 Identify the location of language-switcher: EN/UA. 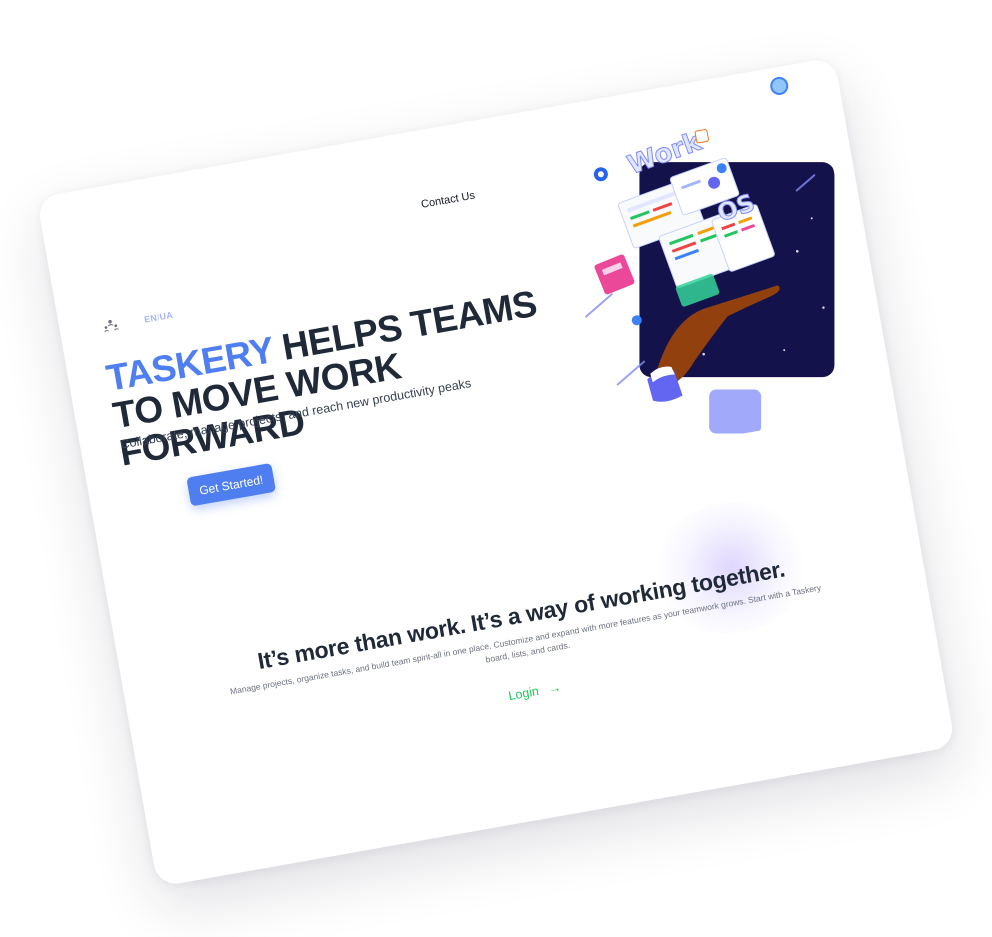
(158, 317).